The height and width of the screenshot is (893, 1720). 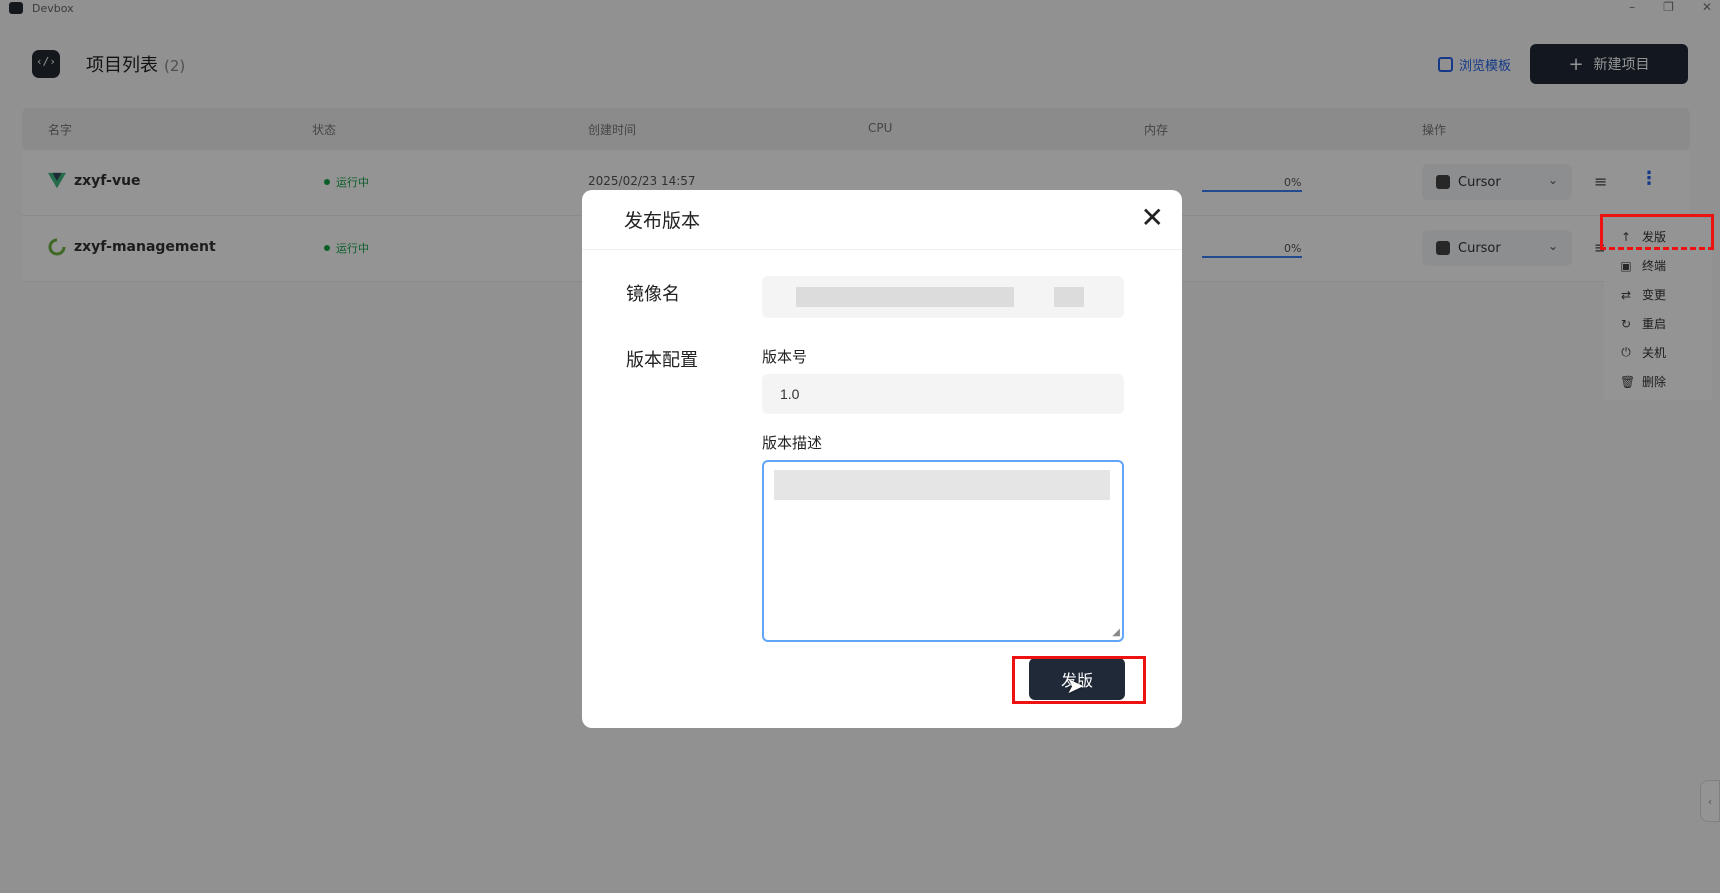 What do you see at coordinates (943, 394) in the screenshot?
I see `version-number-field: 1.0` at bounding box center [943, 394].